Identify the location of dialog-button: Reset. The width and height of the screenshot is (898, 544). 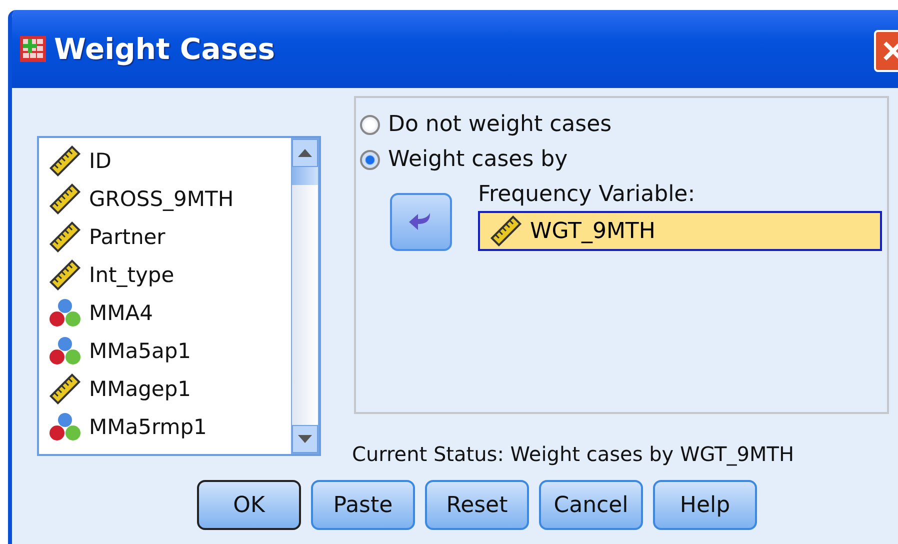
(477, 505).